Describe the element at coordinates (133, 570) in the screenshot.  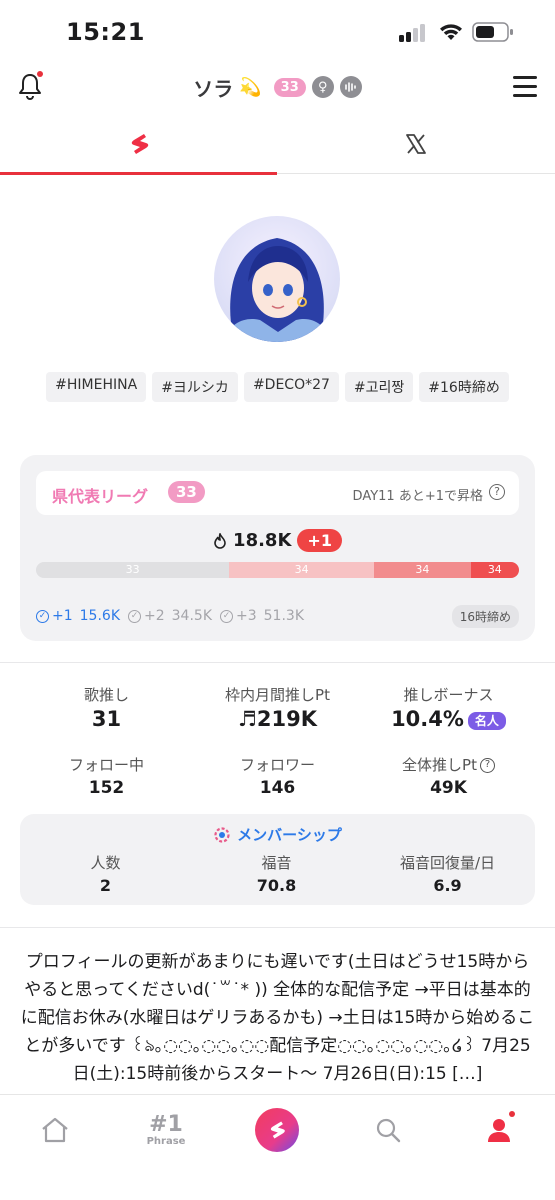
I see `league-bar-segment: 33` at that location.